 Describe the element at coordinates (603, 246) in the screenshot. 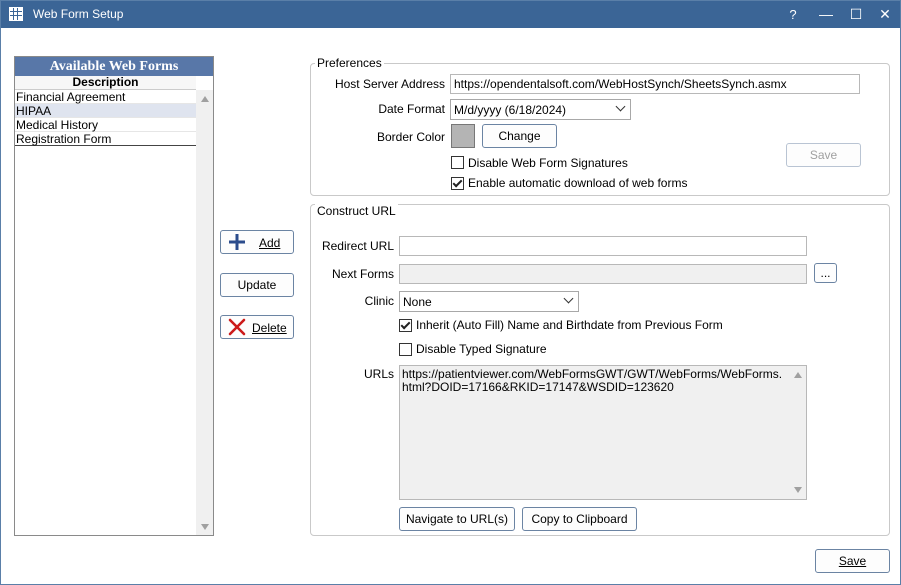

I see `redirect-url-input` at that location.